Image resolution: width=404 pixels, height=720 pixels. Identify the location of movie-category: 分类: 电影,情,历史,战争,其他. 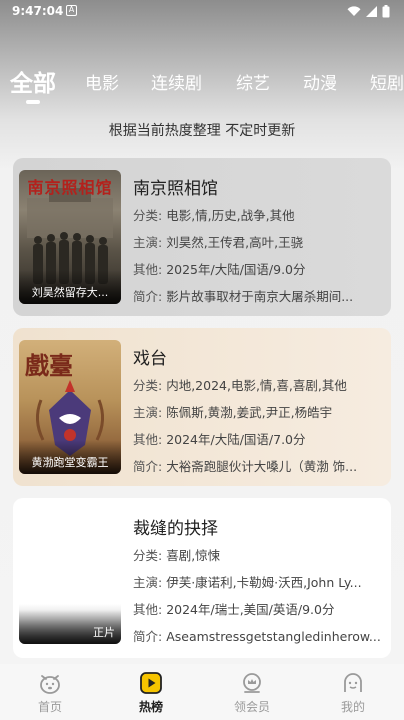
(214, 215).